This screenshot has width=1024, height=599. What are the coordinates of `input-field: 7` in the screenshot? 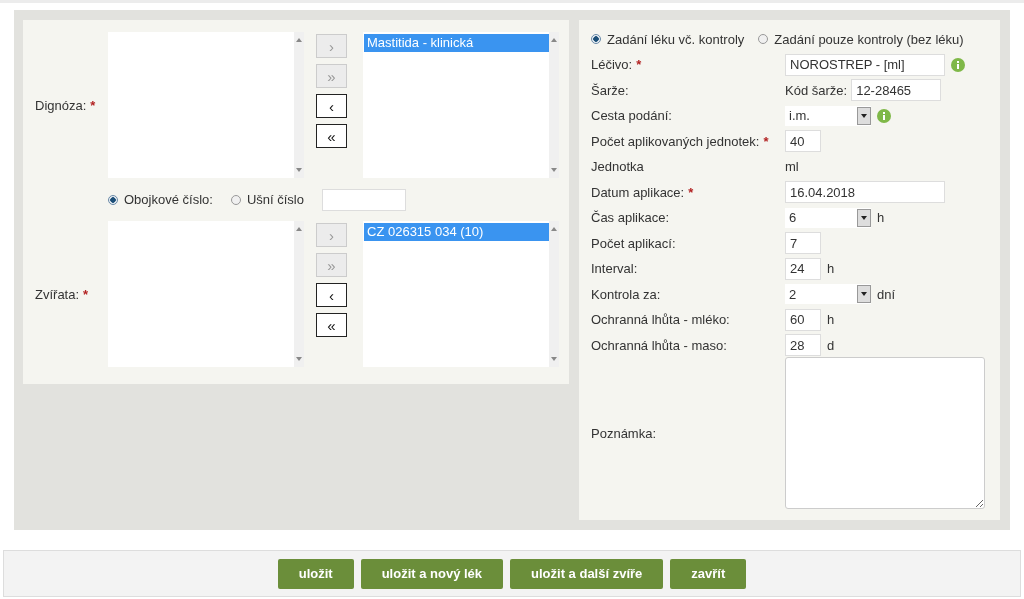 It's located at (803, 243).